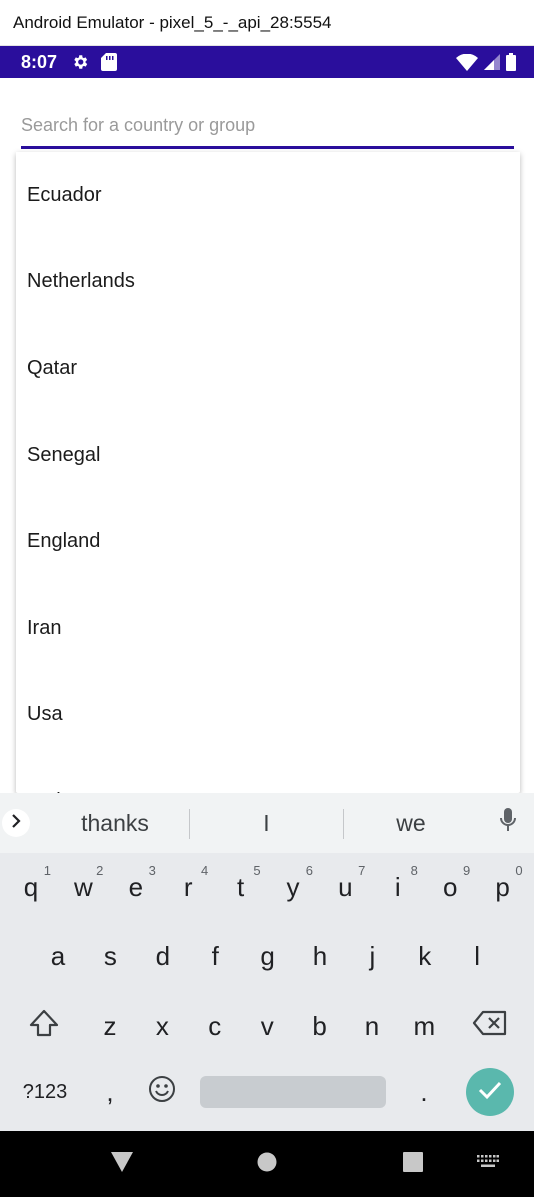  What do you see at coordinates (519, 870) in the screenshot?
I see `key-hint: 0` at bounding box center [519, 870].